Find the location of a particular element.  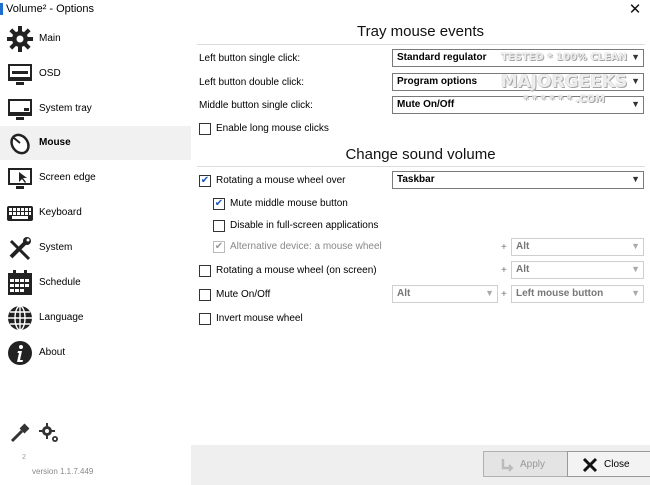

mute-middle-label: Mute middle mouse button is located at coordinates (289, 203).